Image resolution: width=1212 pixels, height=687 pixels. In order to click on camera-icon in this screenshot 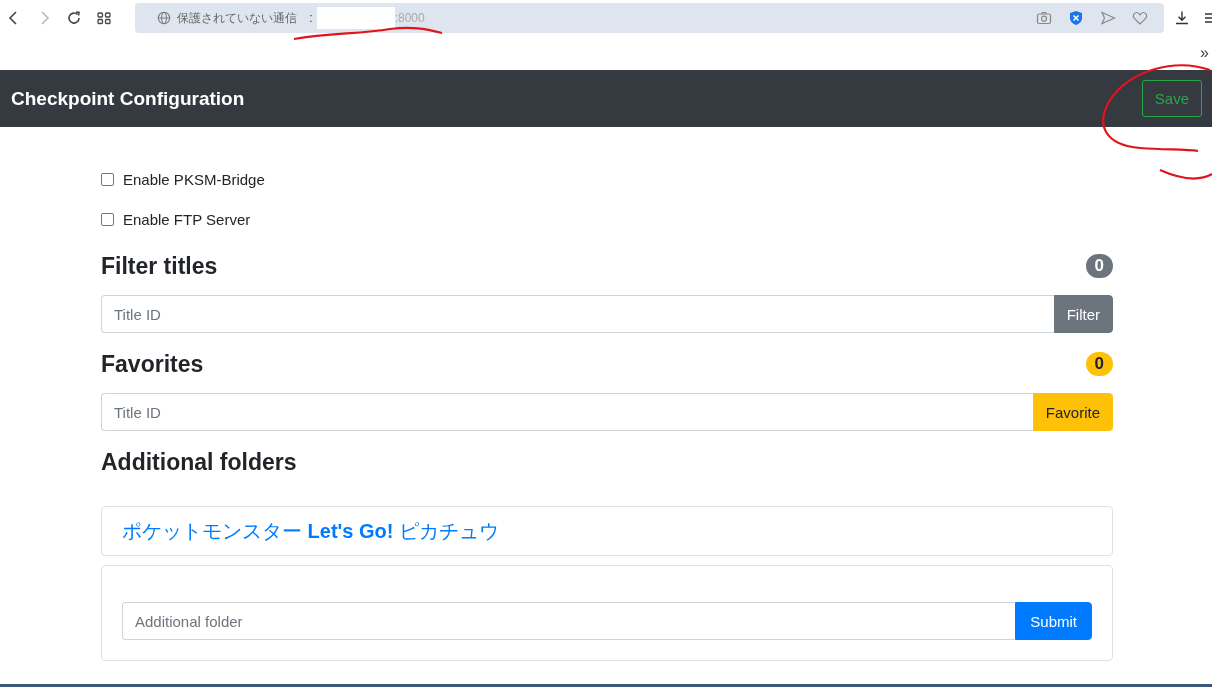, I will do `click(1044, 18)`.